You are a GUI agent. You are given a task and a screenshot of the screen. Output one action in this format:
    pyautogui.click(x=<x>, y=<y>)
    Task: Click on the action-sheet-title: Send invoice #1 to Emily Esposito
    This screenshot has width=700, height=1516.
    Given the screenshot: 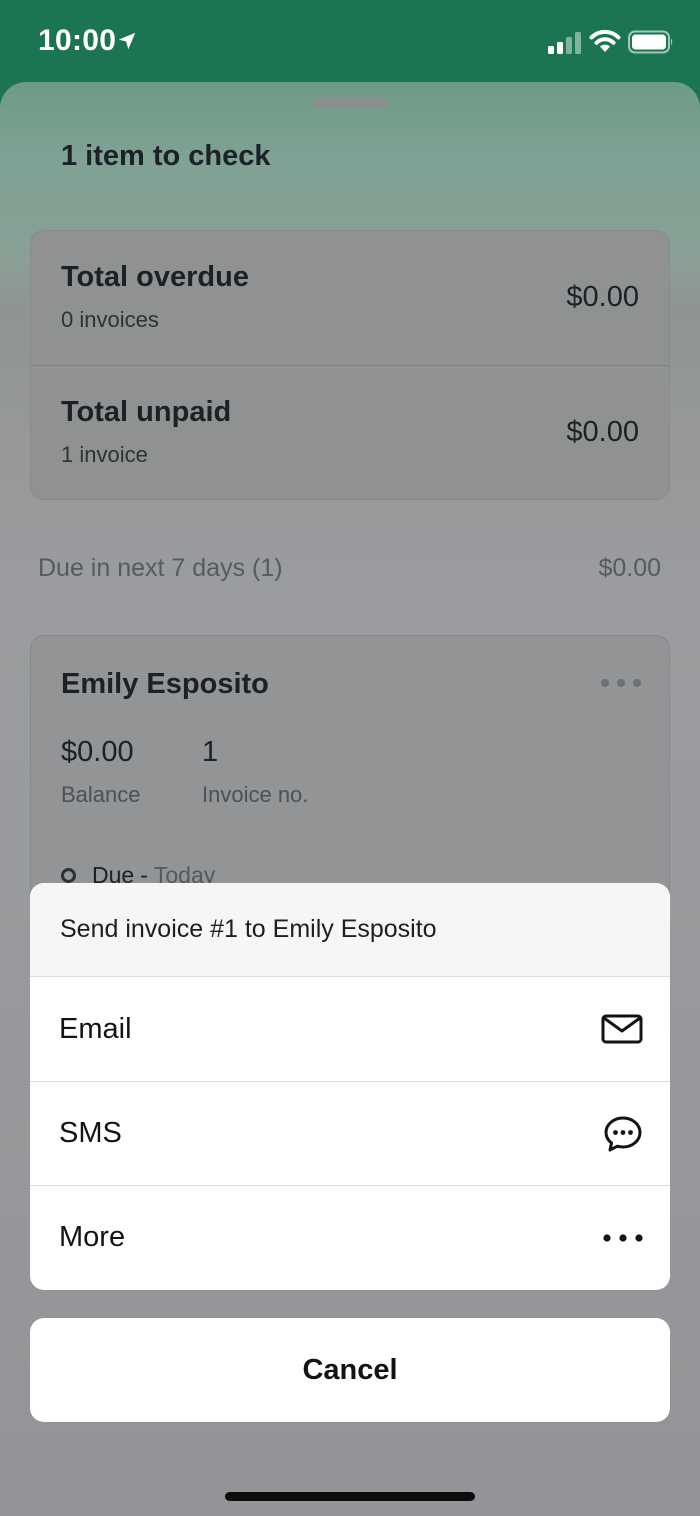 What is the action you would take?
    pyautogui.click(x=350, y=930)
    